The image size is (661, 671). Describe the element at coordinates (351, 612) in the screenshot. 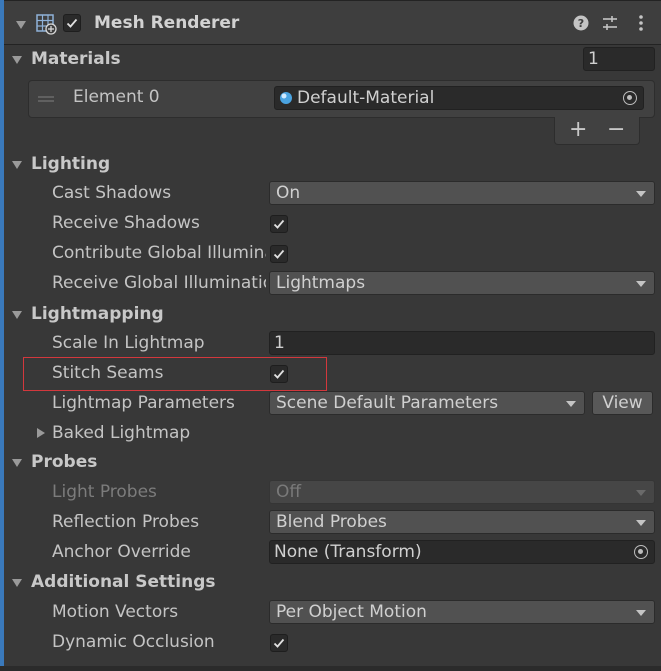

I see `motion-vectors-value: Per Object Motion` at that location.